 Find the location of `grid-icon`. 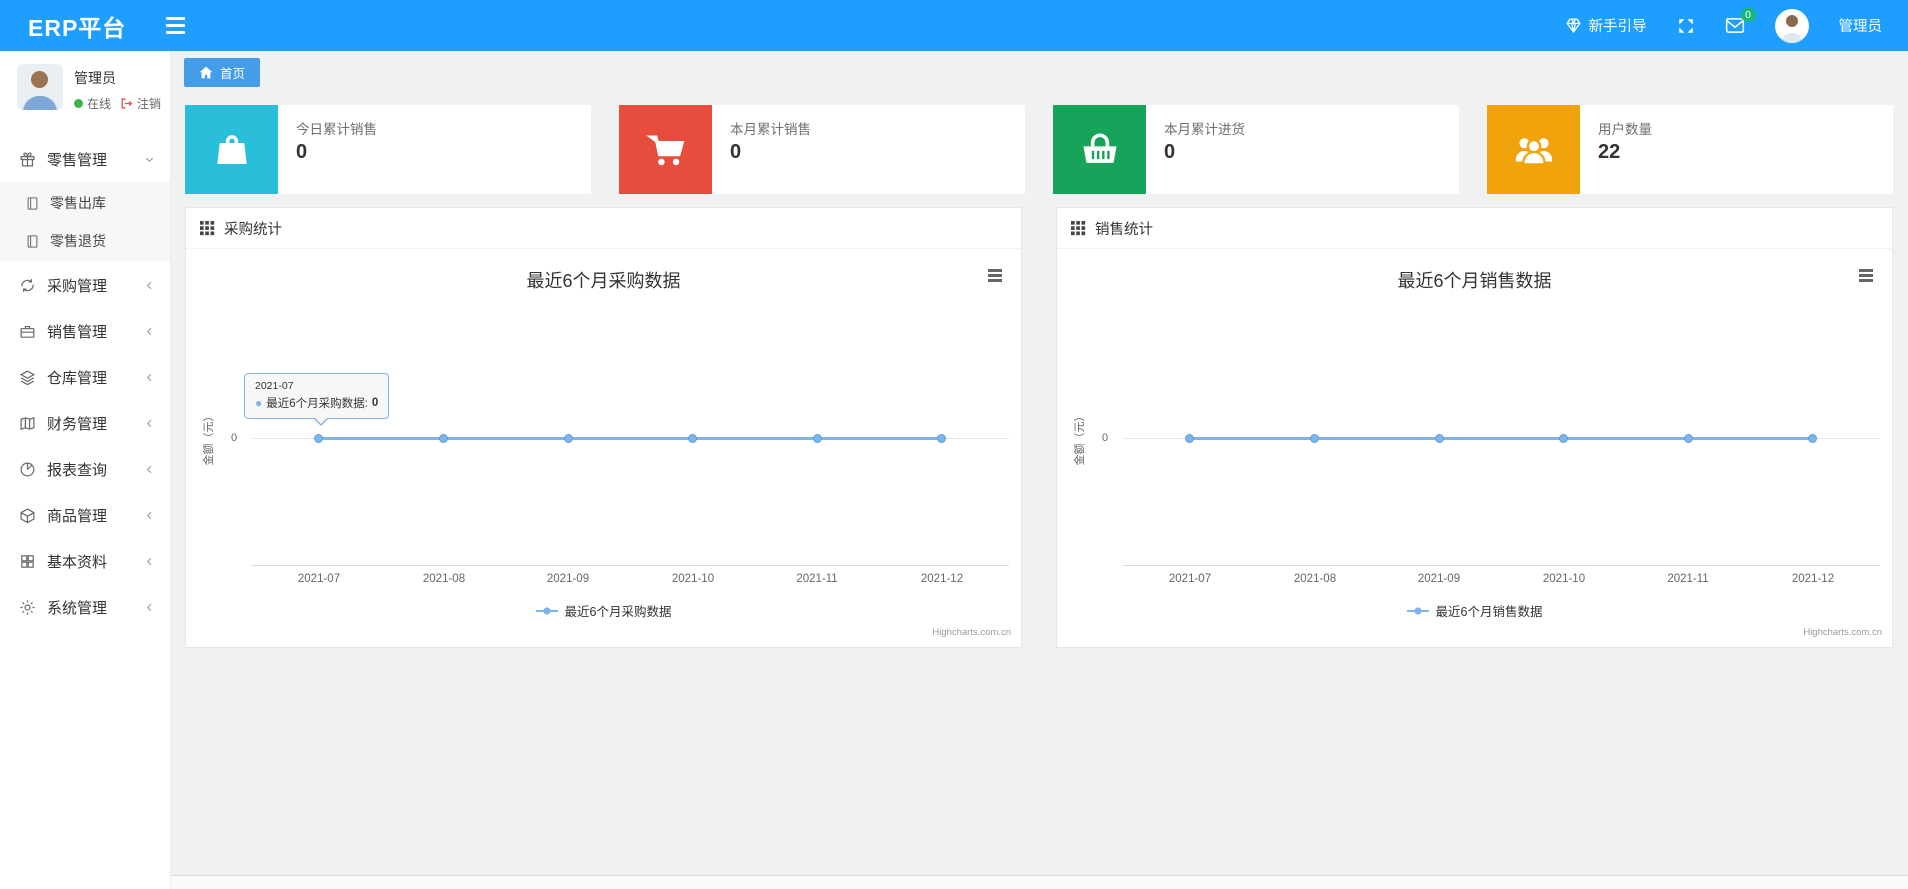

grid-icon is located at coordinates (27, 561).